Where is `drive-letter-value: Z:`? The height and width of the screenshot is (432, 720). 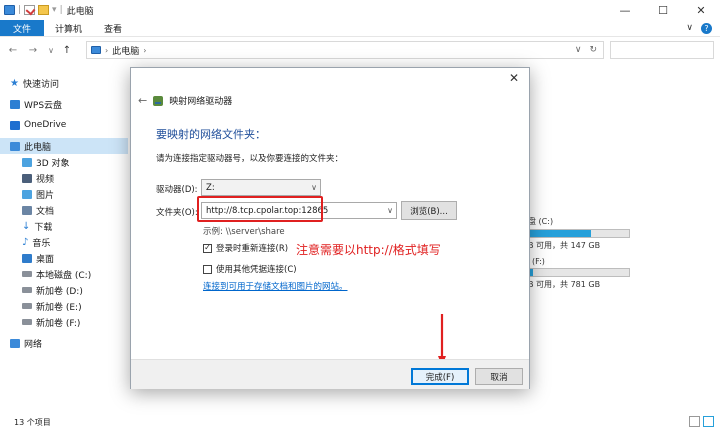 drive-letter-value: Z: is located at coordinates (210, 187).